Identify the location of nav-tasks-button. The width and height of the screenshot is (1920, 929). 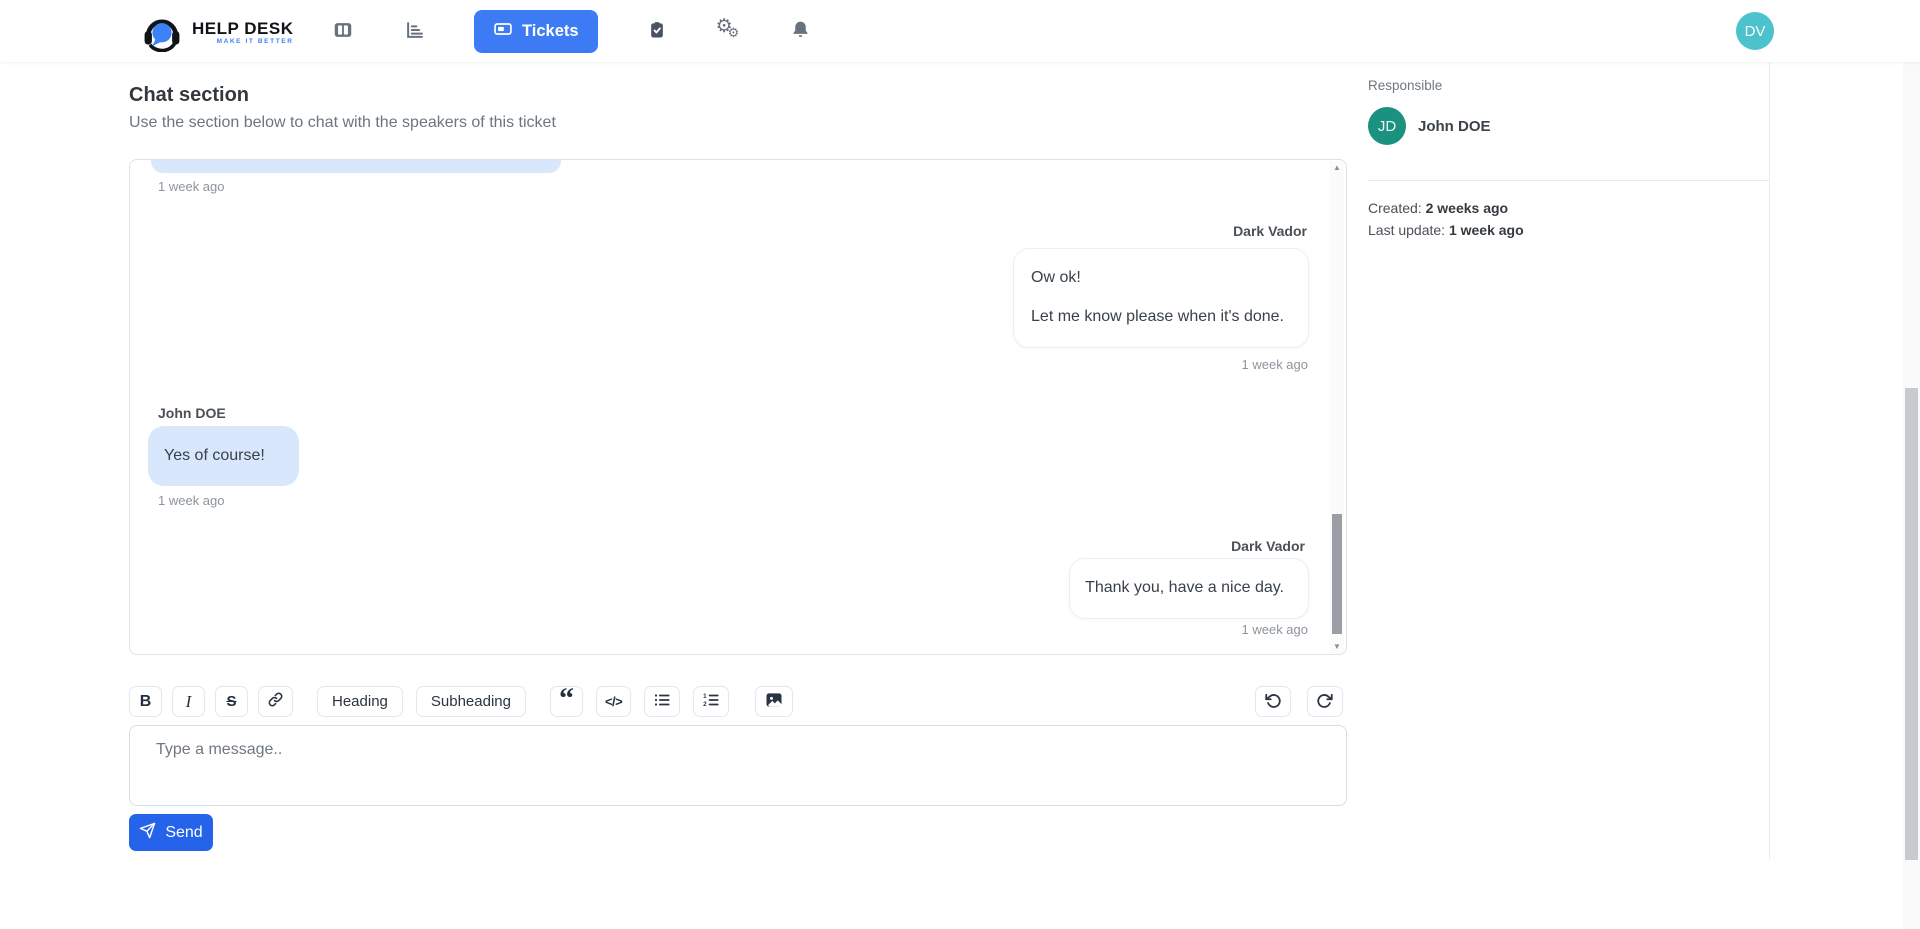
(657, 31).